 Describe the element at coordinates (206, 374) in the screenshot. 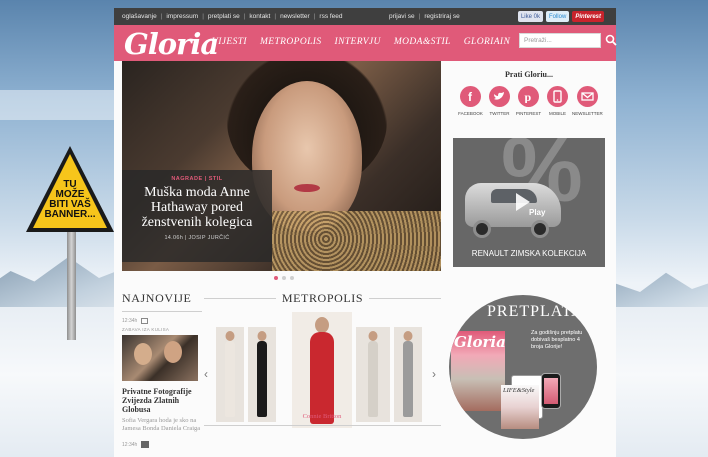

I see `gallery-prev-arrow: ‹` at that location.